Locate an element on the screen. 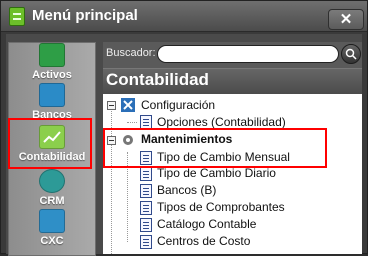 The height and width of the screenshot is (256, 368). bancos-icon is located at coordinates (52, 95).